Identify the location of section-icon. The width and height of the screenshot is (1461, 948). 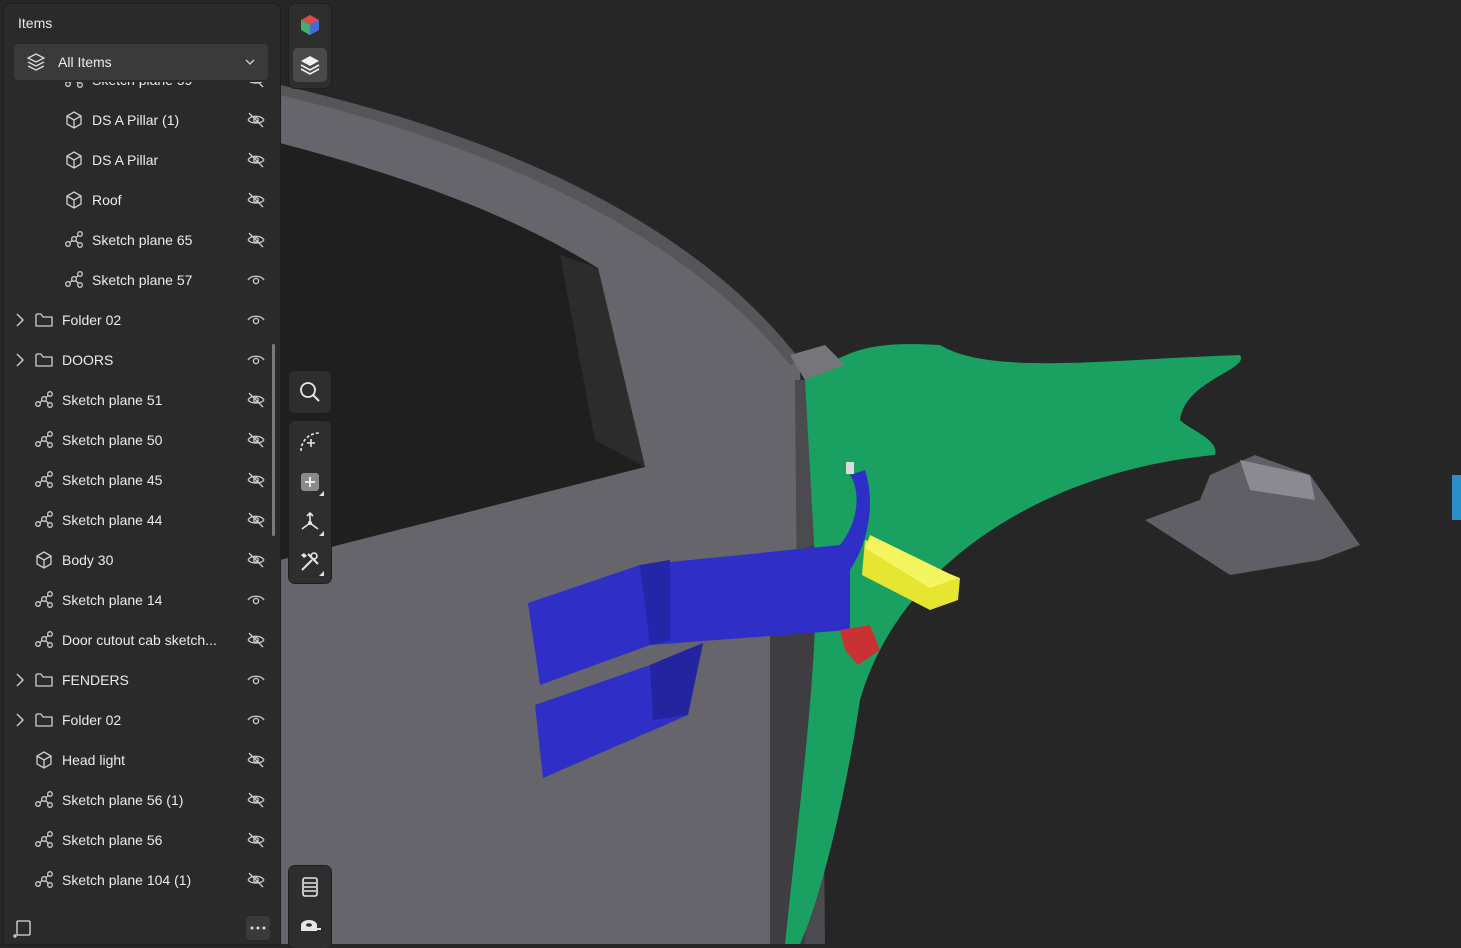
(310, 887).